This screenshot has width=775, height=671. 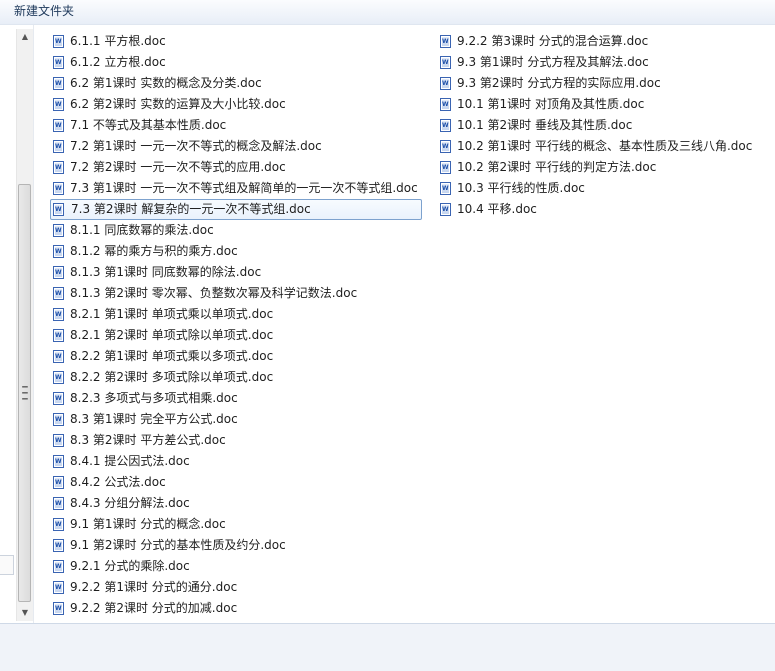 I want to click on file-item: 9.1 第2课时 分式的基本性质及约分.doc, so click(x=236, y=545).